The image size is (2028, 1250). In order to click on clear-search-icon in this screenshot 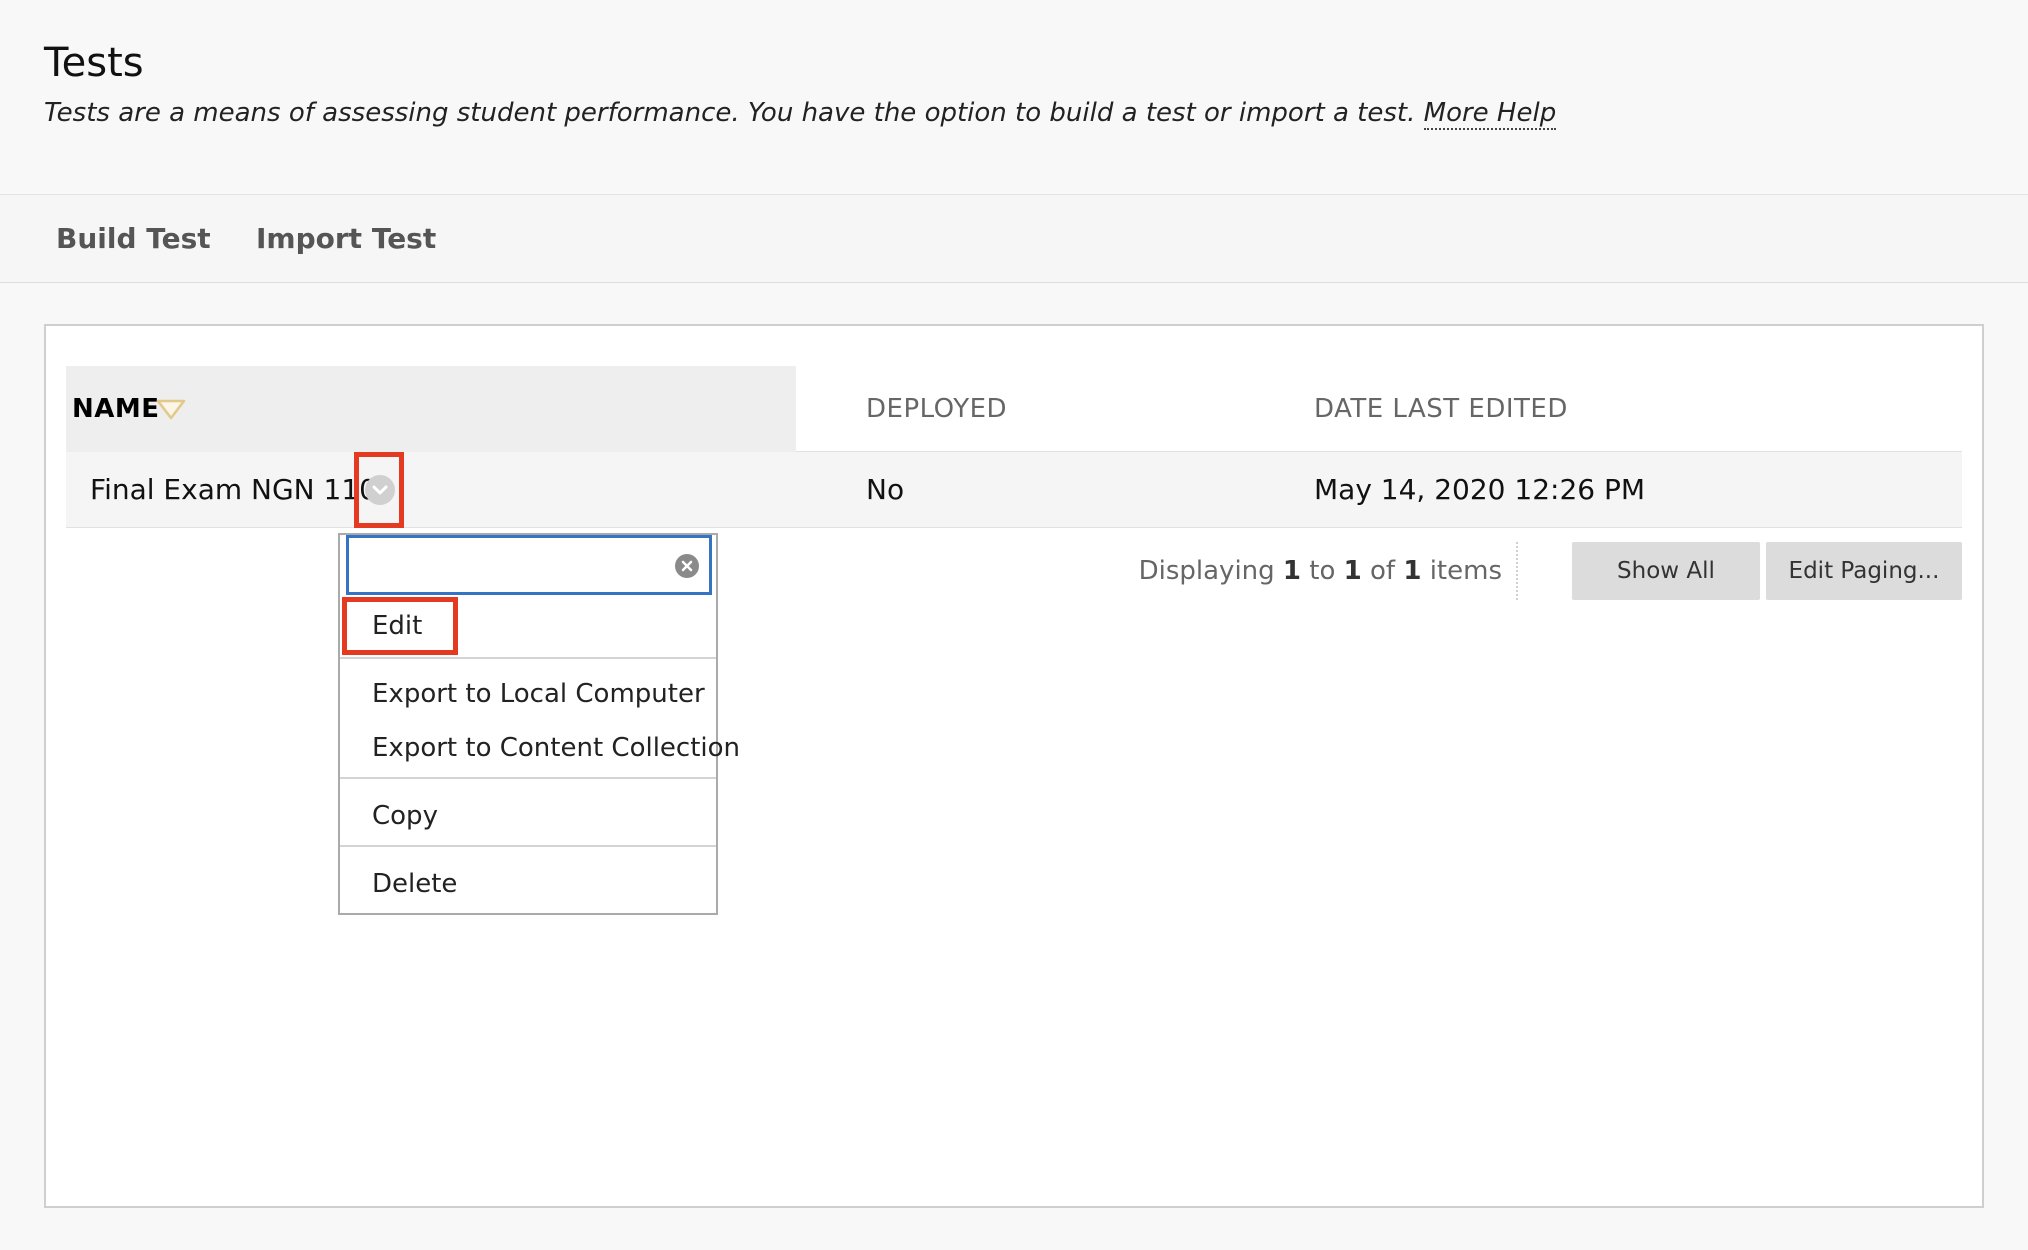, I will do `click(687, 566)`.